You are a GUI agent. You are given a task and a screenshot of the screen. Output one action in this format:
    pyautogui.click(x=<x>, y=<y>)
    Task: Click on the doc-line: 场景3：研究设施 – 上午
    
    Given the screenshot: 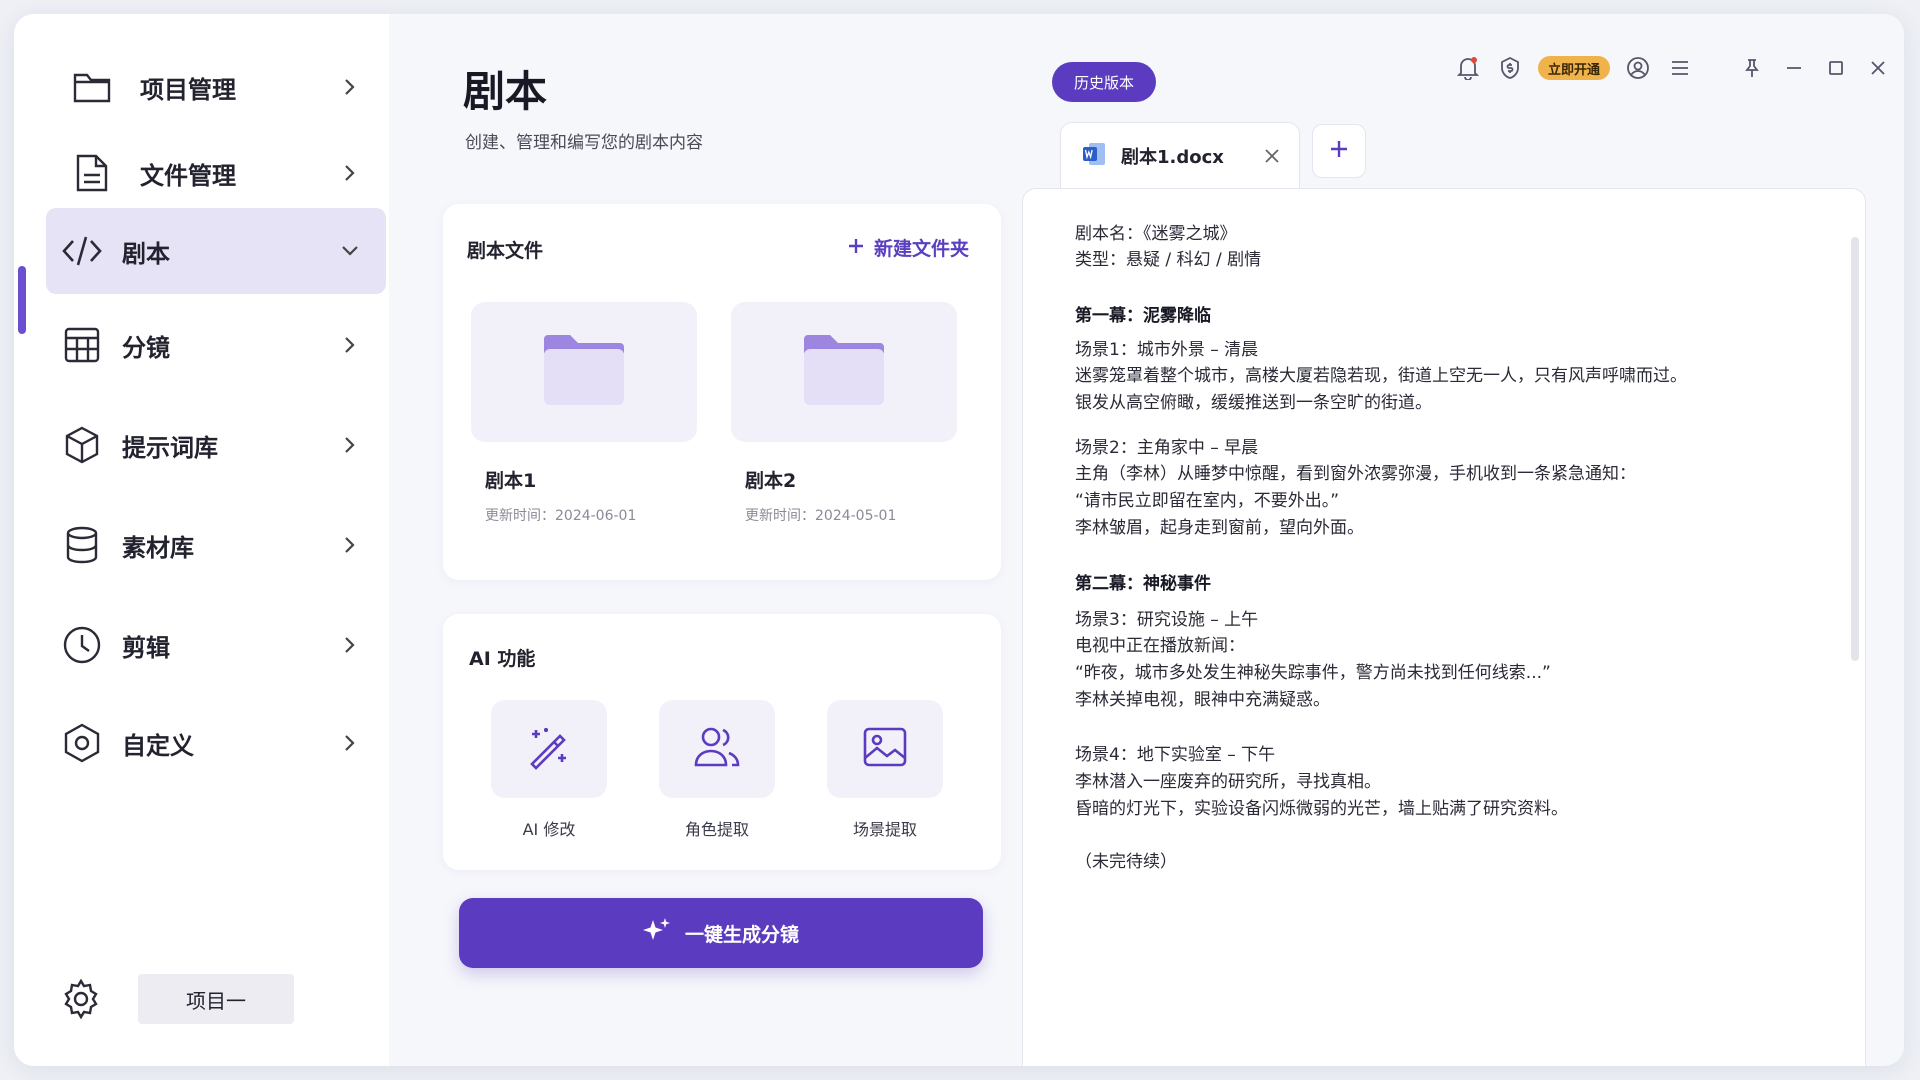 What is the action you would take?
    pyautogui.click(x=1167, y=620)
    